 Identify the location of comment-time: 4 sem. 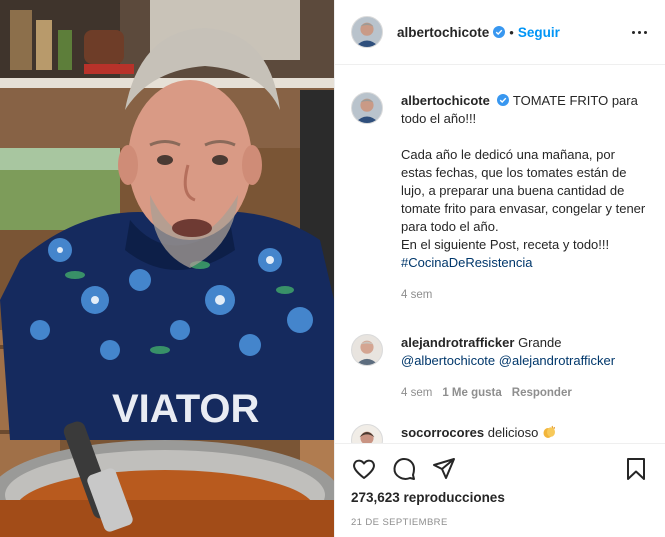
(416, 393).